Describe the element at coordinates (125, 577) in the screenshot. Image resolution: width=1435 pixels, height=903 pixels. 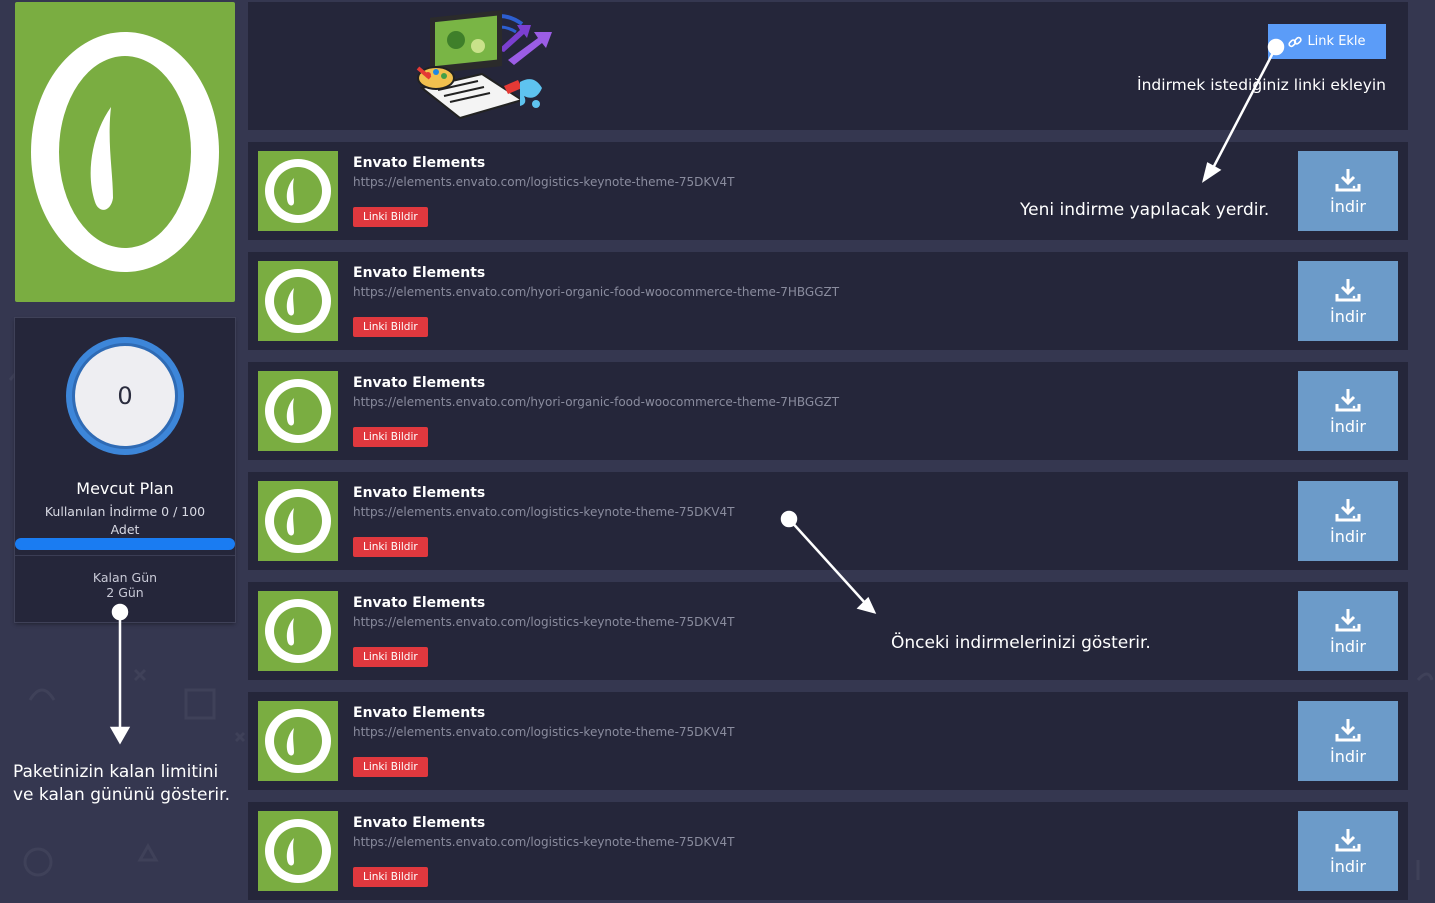
I see `remaining-days-label: Kalan Gün` at that location.